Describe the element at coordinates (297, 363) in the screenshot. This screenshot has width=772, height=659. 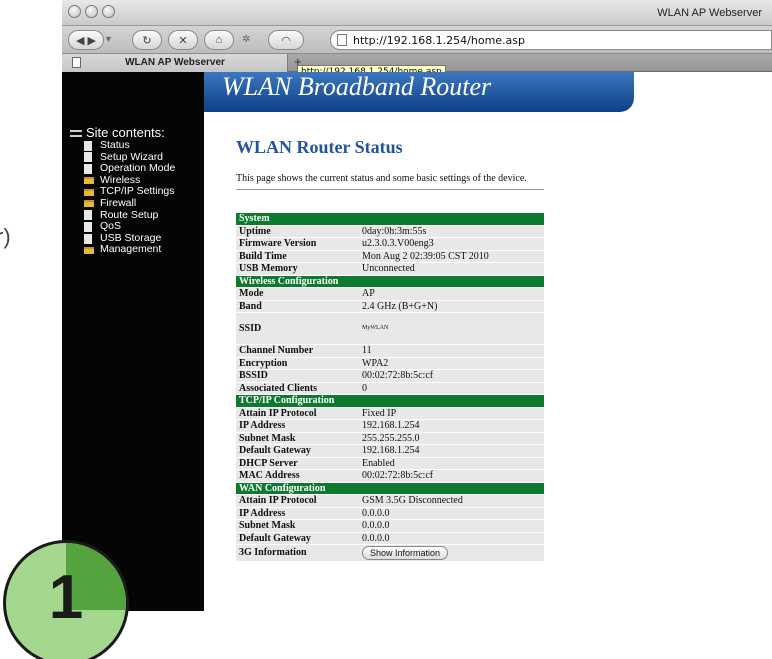
I see `row-label: Encryption` at that location.